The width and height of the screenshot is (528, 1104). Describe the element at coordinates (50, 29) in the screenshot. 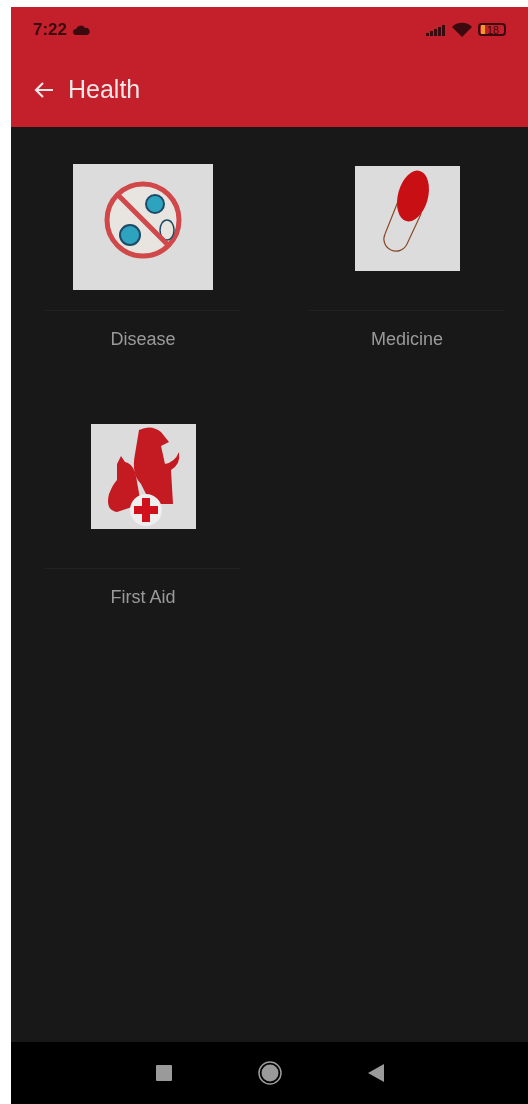

I see `clock-time: 7:22` at that location.